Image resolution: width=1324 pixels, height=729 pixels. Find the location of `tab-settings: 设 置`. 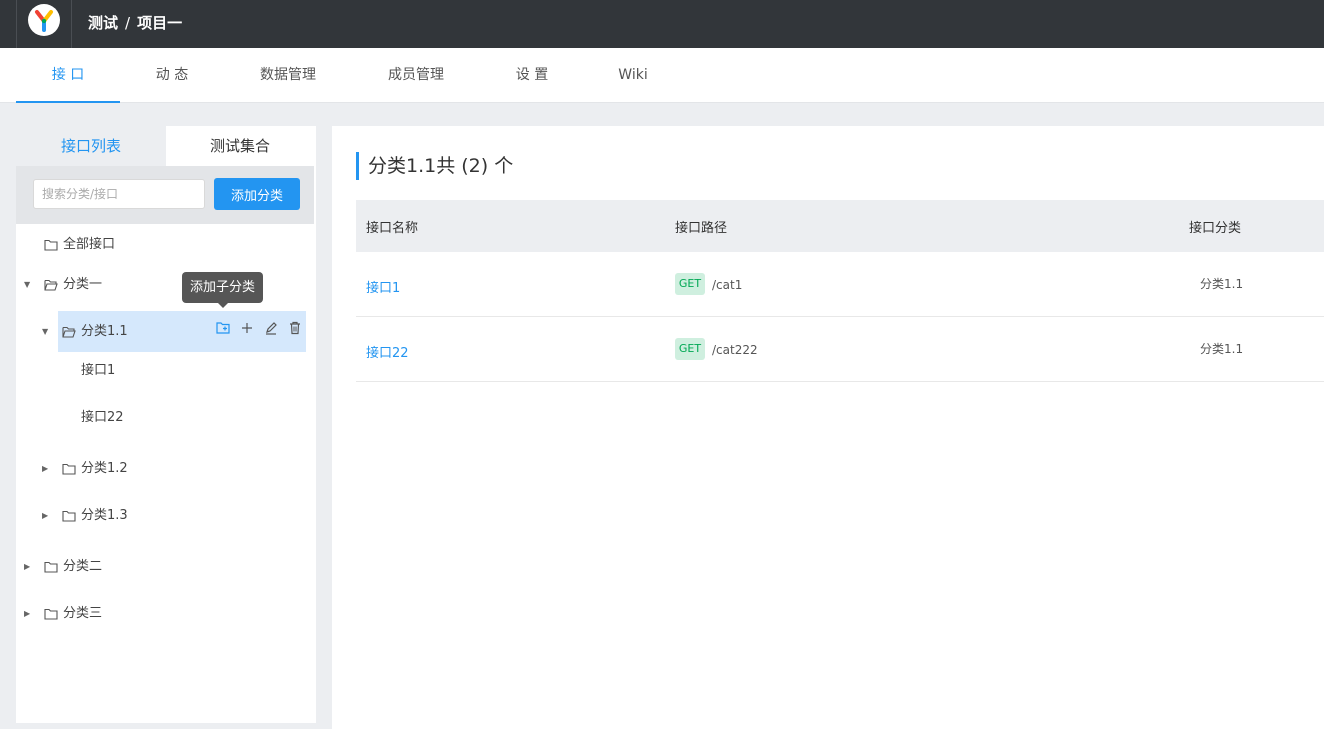

tab-settings: 设 置 is located at coordinates (532, 75).